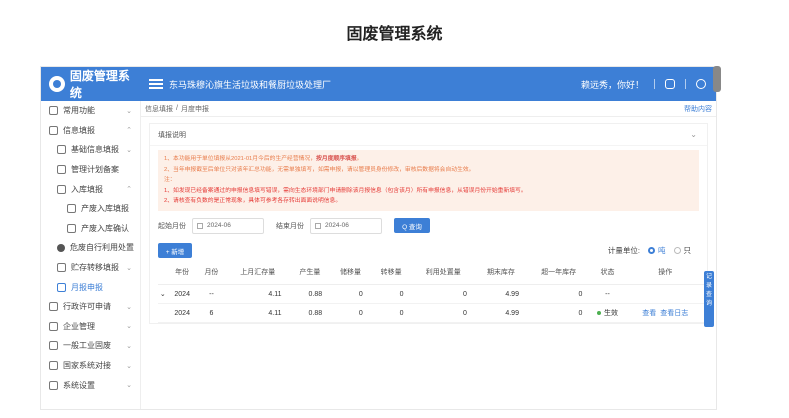 The width and height of the screenshot is (789, 418). I want to click on breadcrumb-item-current: 月度申报, so click(194, 109).